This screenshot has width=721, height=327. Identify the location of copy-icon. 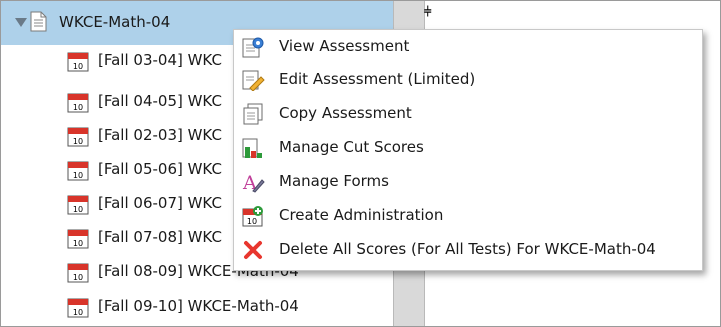
(253, 114).